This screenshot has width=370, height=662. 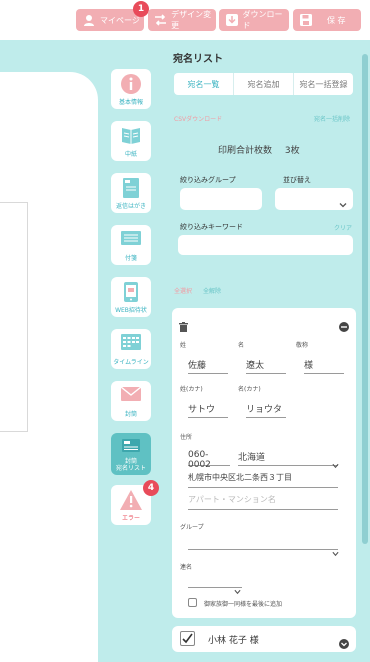 What do you see at coordinates (186, 567) in the screenshot?
I see `joint-name-label: 連名` at bounding box center [186, 567].